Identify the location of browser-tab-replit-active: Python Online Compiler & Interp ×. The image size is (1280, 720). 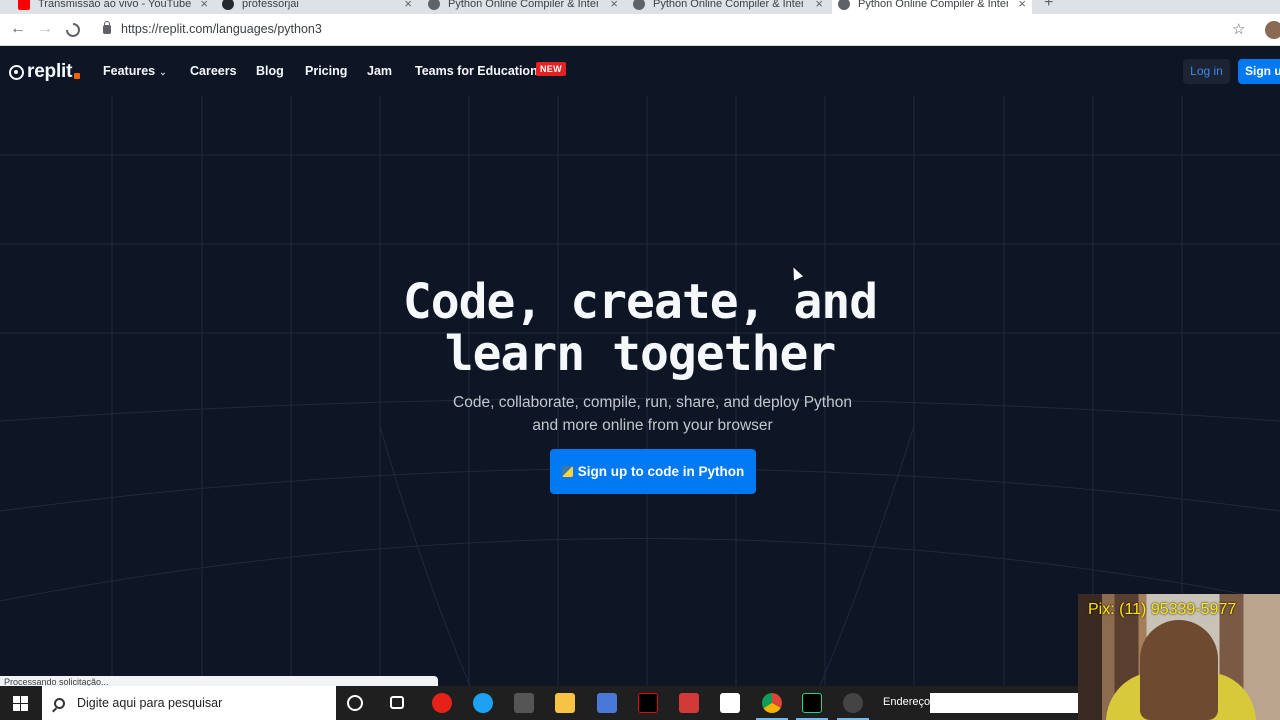
(932, 7).